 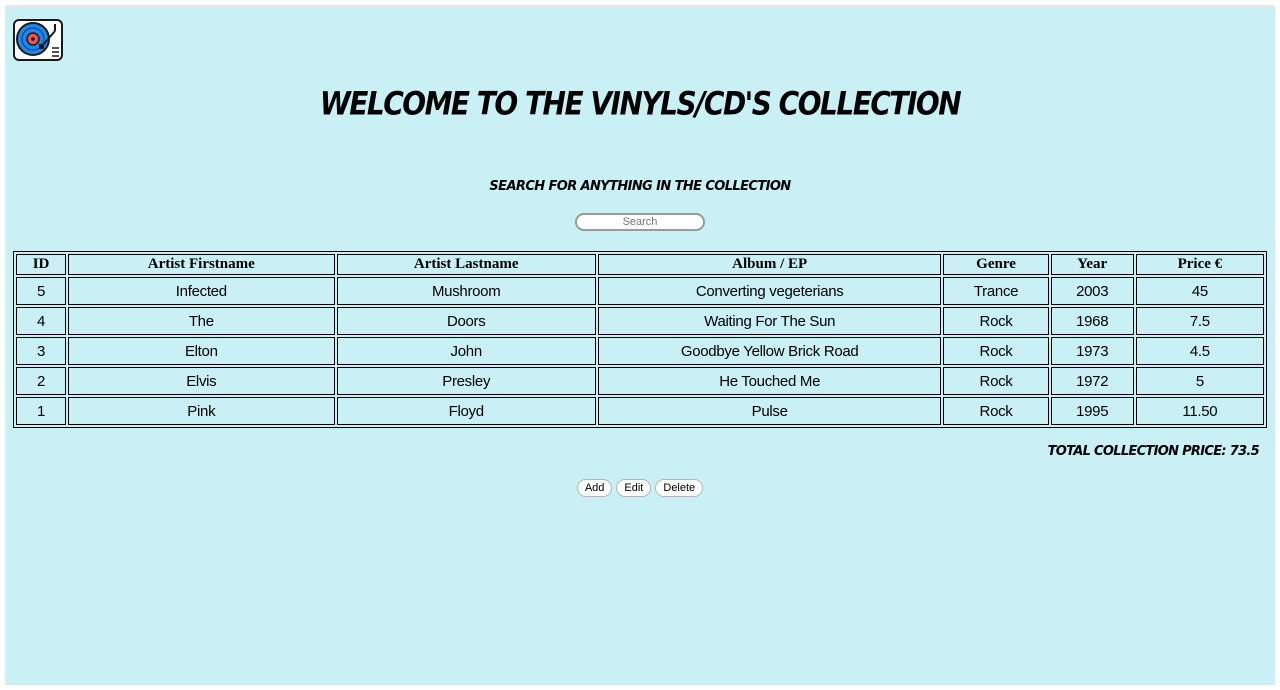 What do you see at coordinates (466, 411) in the screenshot?
I see `cell-artist-lastname: Floyd` at bounding box center [466, 411].